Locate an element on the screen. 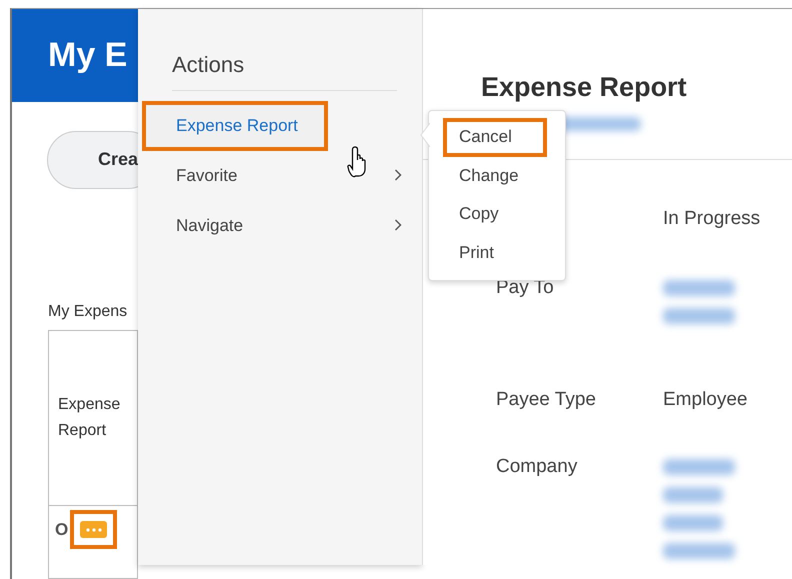 The image size is (792, 579). menu-item: Expense Report is located at coordinates (235, 126).